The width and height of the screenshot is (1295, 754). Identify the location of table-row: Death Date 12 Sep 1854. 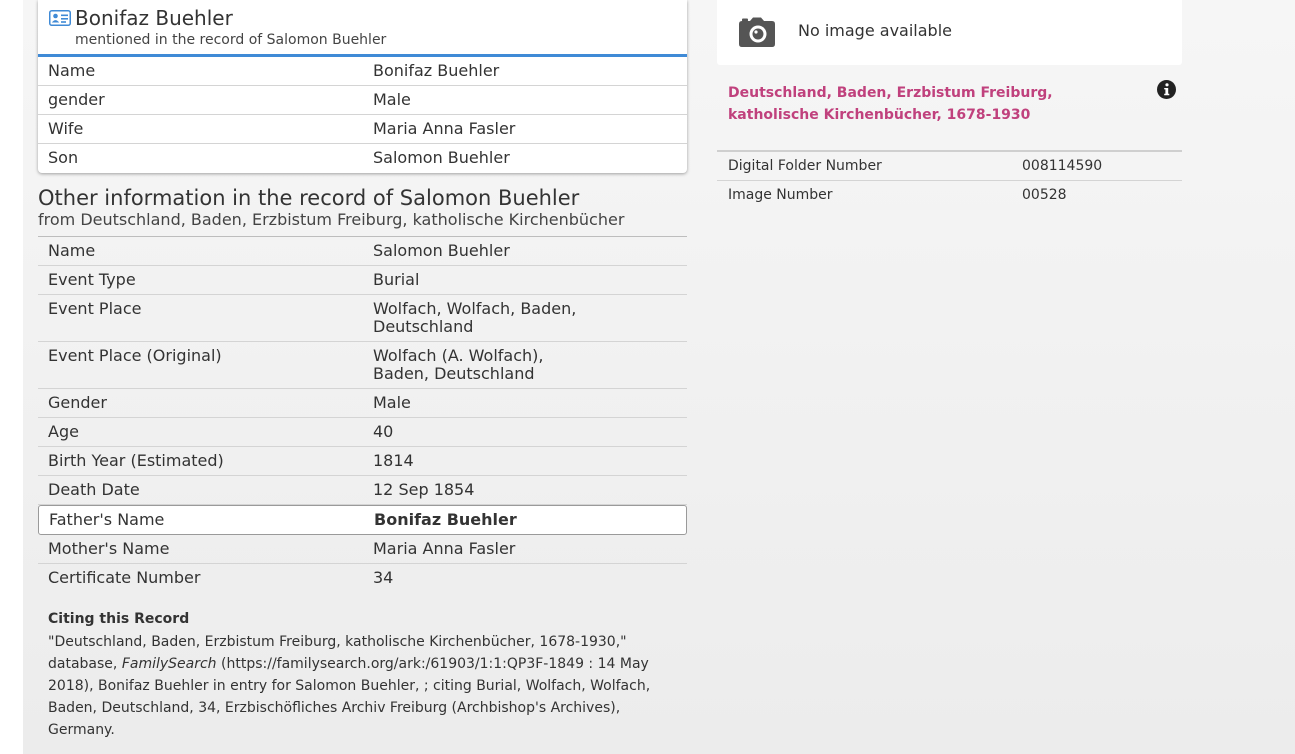
(362, 490).